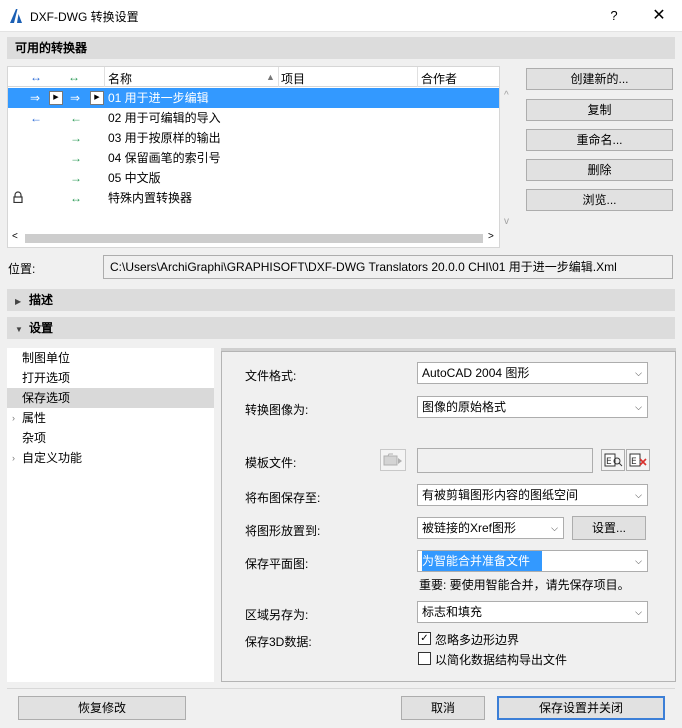 The image size is (682, 728). What do you see at coordinates (424, 658) in the screenshot?
I see `simplified-export-checkbox` at bounding box center [424, 658].